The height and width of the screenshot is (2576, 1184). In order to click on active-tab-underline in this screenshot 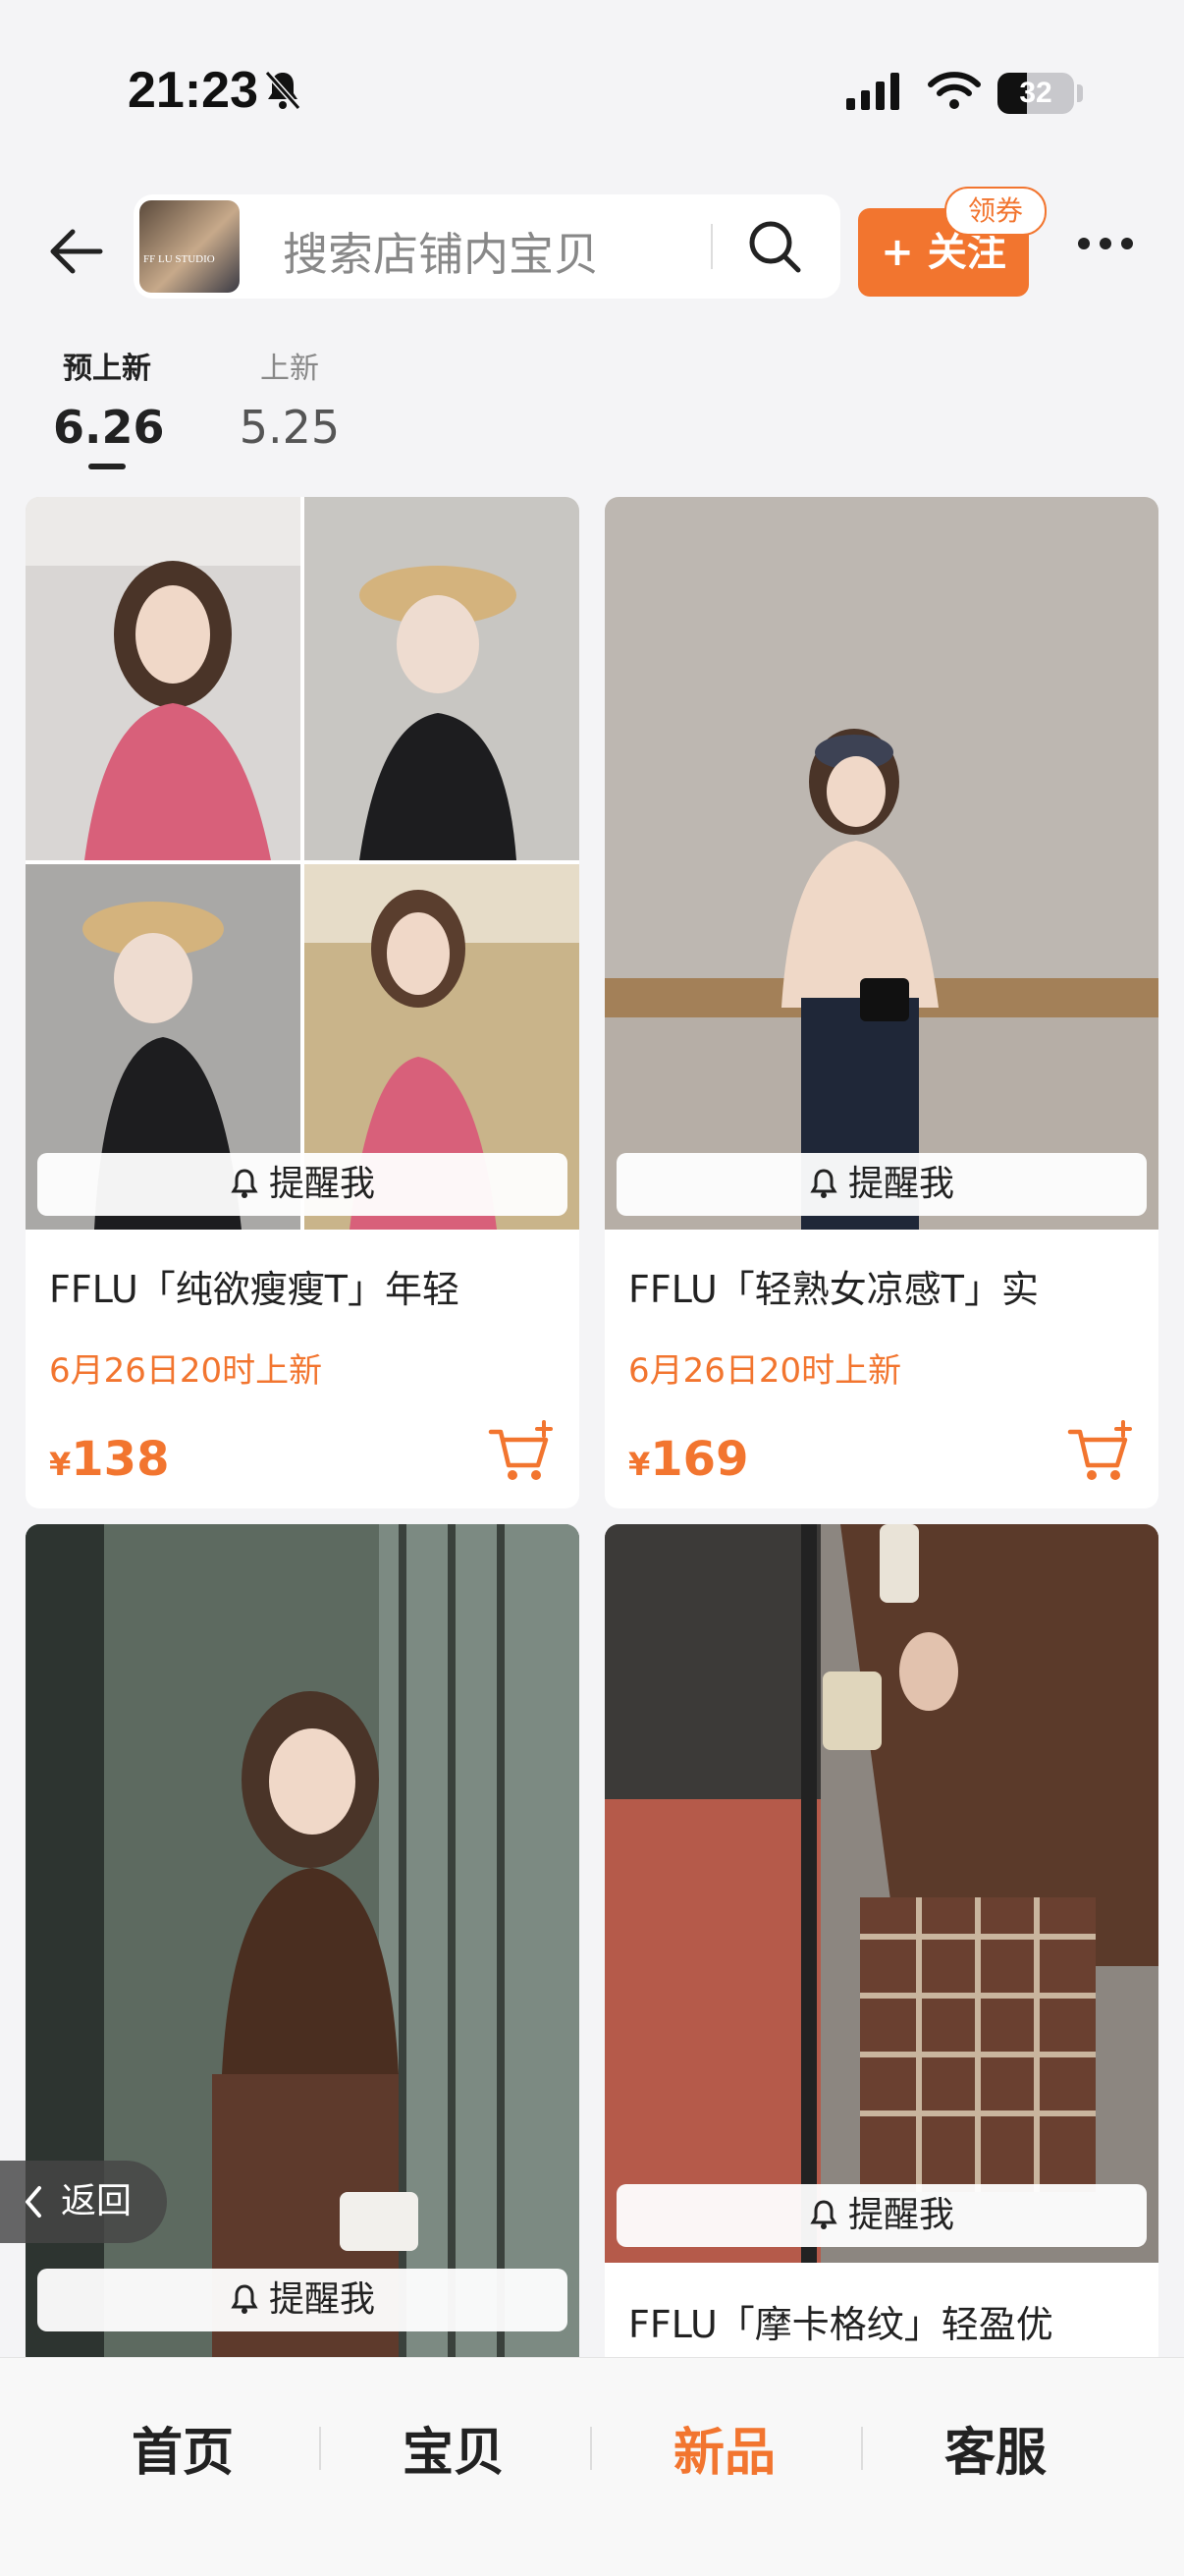, I will do `click(107, 467)`.